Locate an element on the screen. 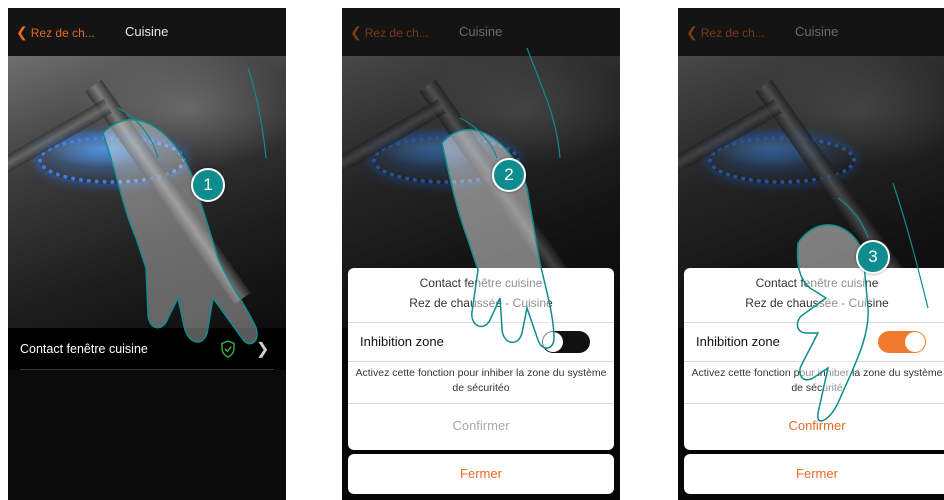 Image resolution: width=944 pixels, height=500 pixels. chevron-right-icon: ❯ is located at coordinates (262, 349).